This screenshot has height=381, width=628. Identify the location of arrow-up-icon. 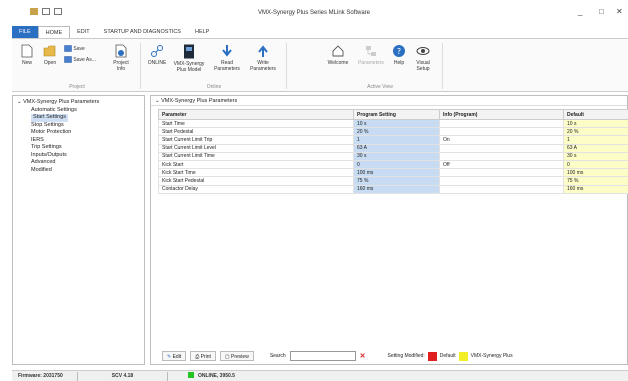
(263, 51).